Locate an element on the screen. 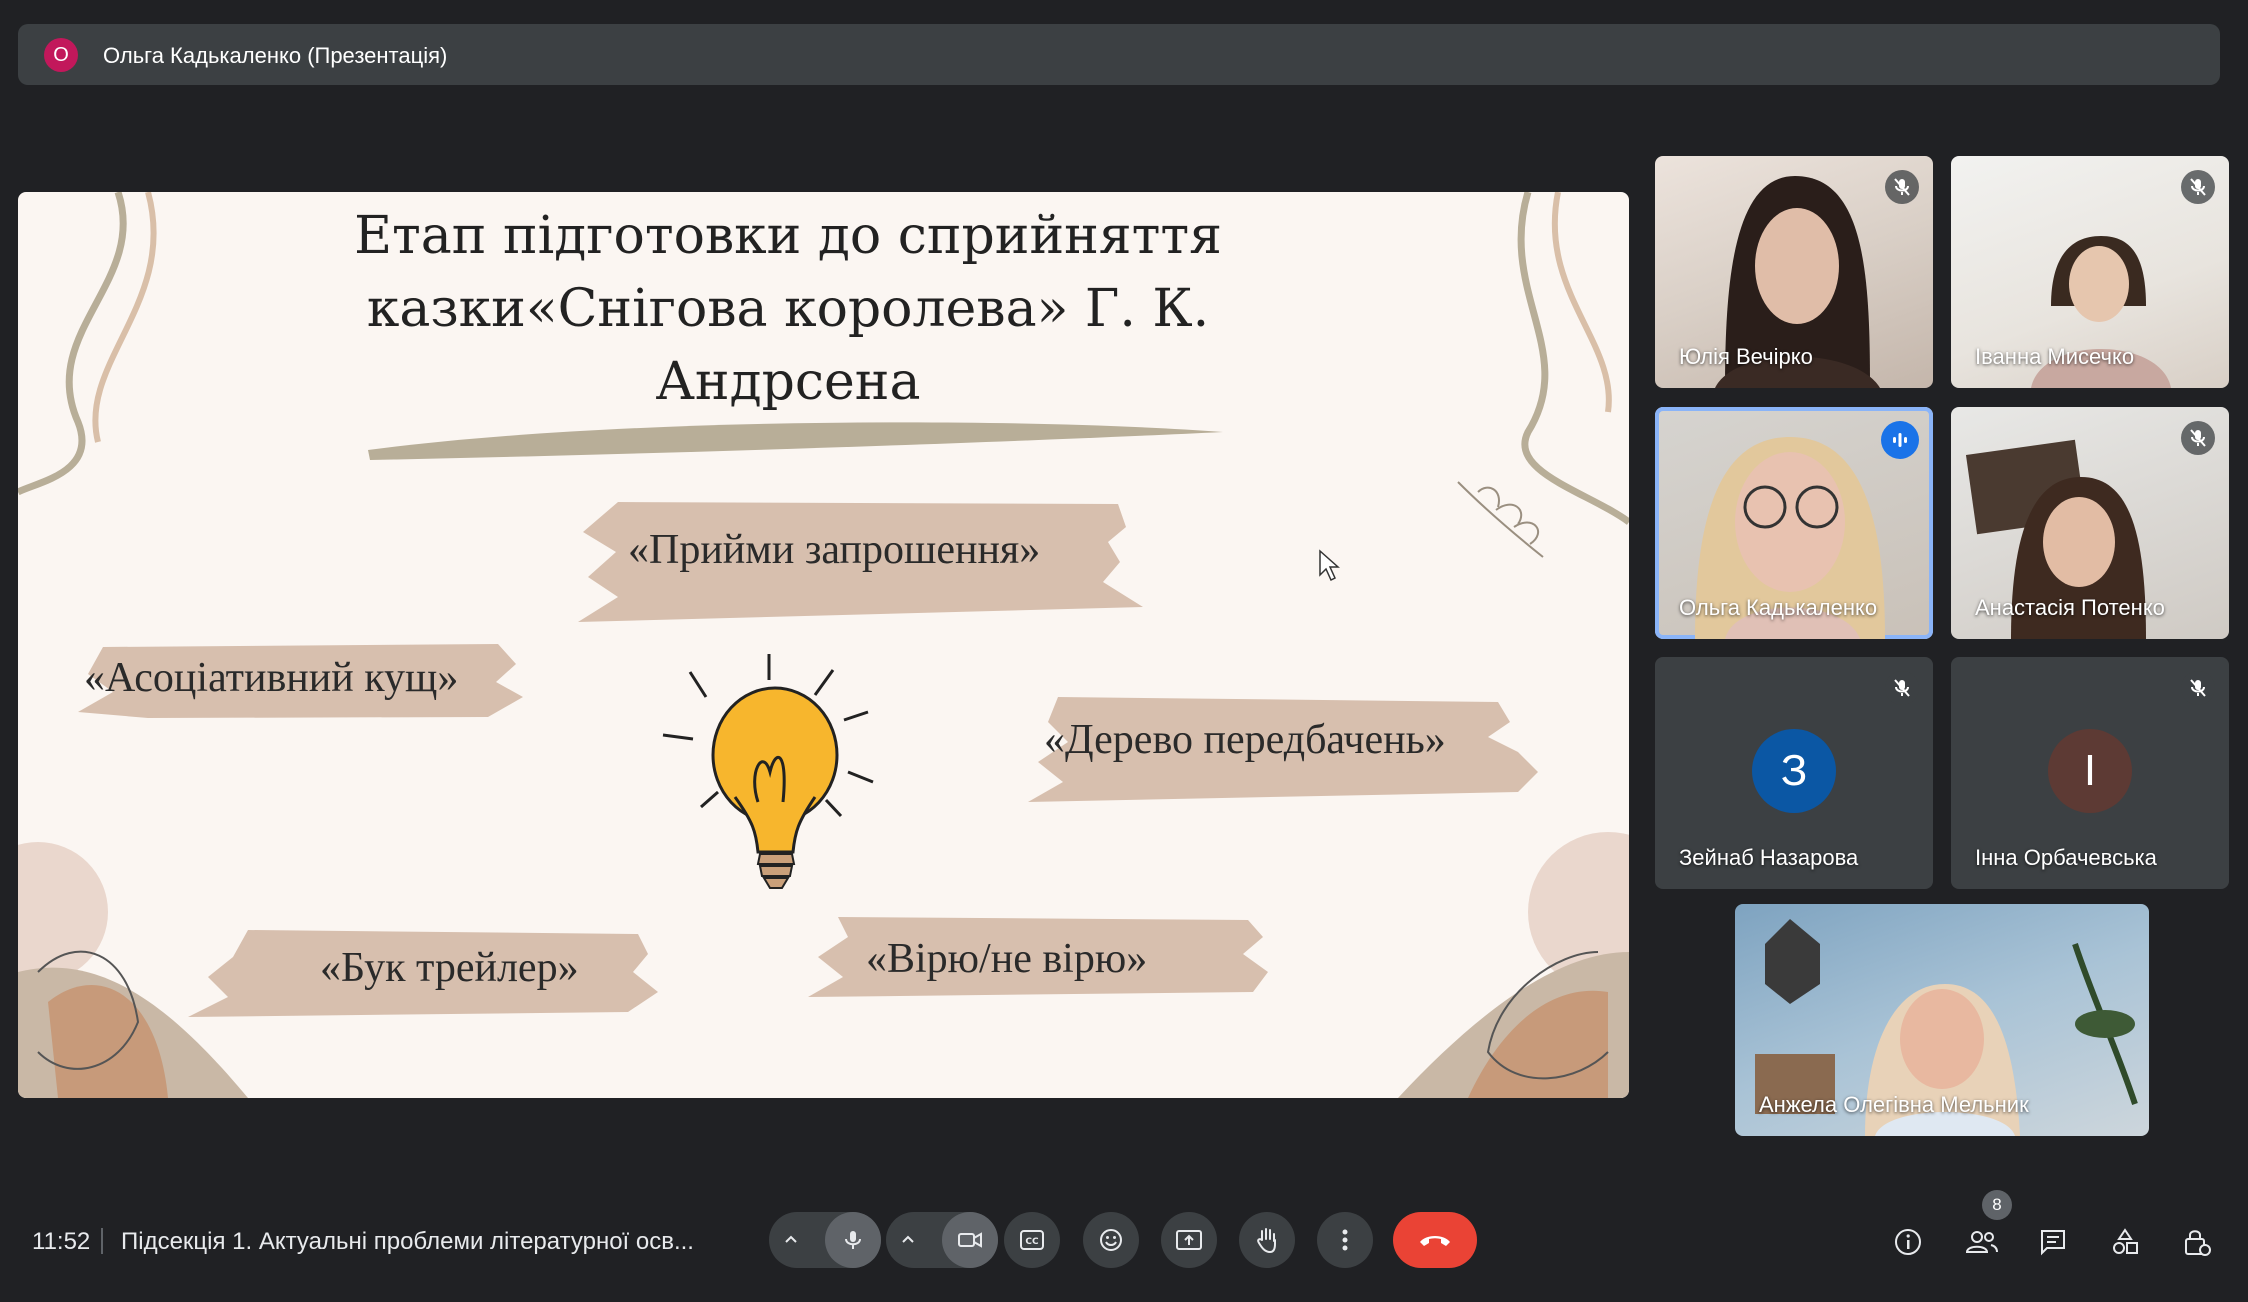 Image resolution: width=2248 pixels, height=1302 pixels. participant-tile: І Інна Орбачевська is located at coordinates (2090, 773).